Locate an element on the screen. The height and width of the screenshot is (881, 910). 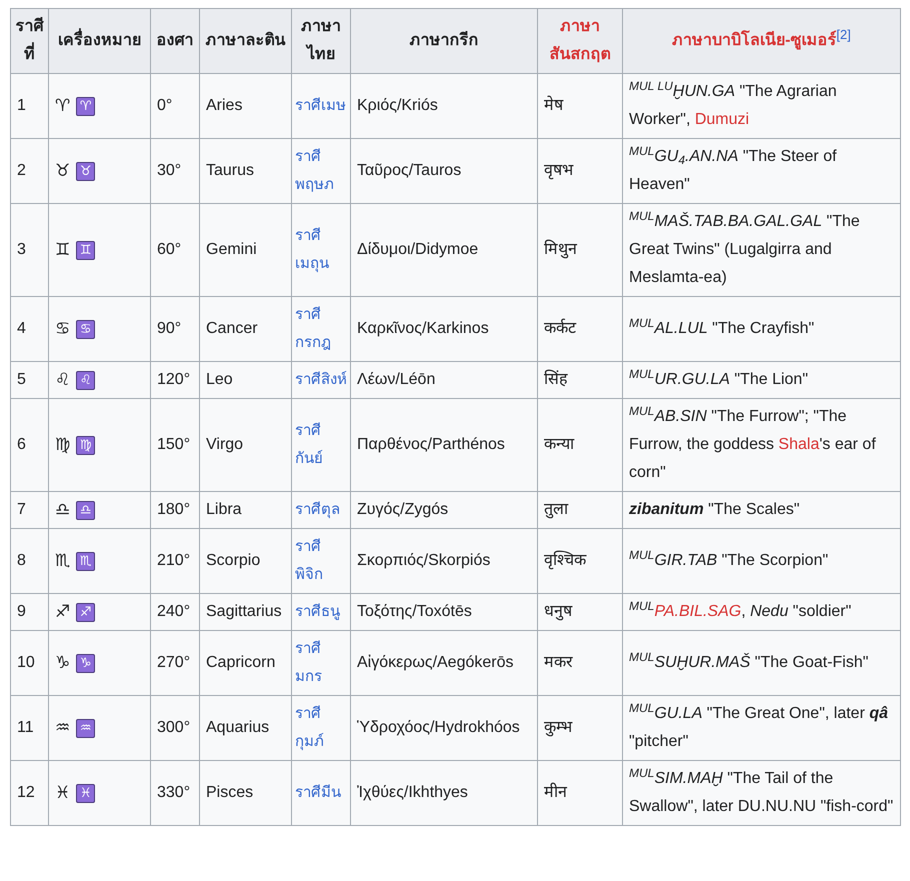
latin-name: Sagittarius is located at coordinates (244, 611).